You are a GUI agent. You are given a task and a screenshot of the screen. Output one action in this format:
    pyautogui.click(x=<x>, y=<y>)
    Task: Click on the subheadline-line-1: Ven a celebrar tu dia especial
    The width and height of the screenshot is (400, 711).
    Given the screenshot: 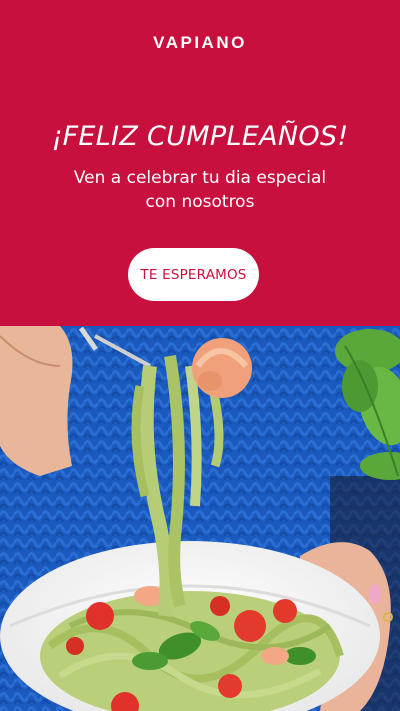 What is the action you would take?
    pyautogui.click(x=200, y=178)
    